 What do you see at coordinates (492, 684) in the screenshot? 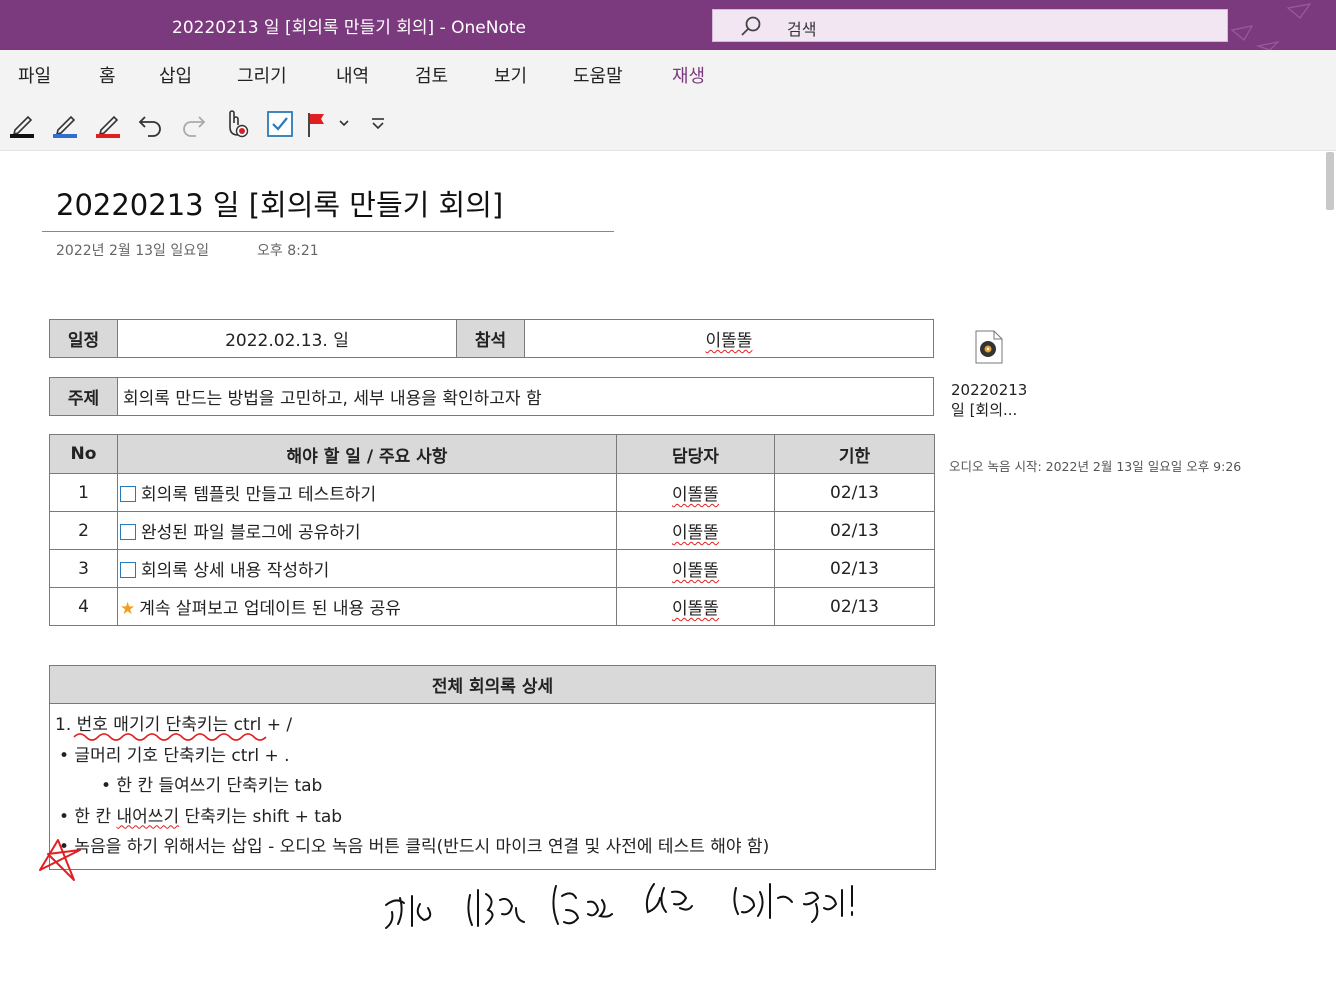
I see `detail-header: 전체 회의록 상세` at bounding box center [492, 684].